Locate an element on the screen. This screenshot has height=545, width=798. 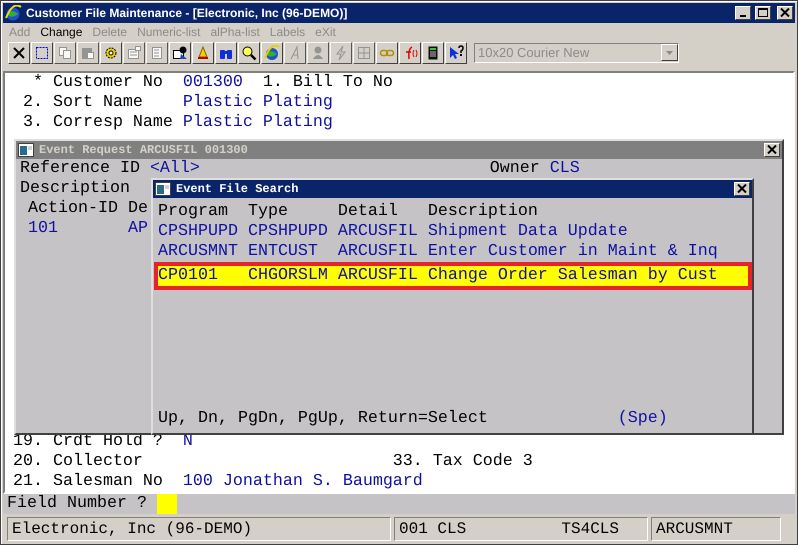
lightning-icon is located at coordinates (341, 52).